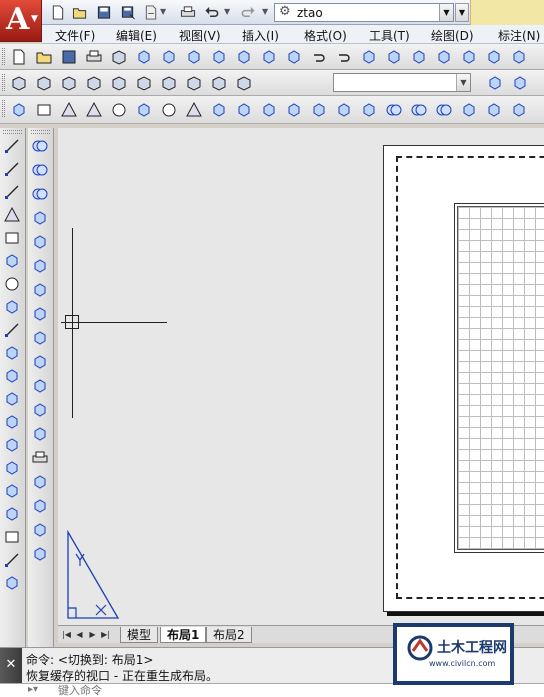 The image size is (544, 697). What do you see at coordinates (462, 12) in the screenshot?
I see `quick-access-menu-button: ▼` at bounding box center [462, 12].